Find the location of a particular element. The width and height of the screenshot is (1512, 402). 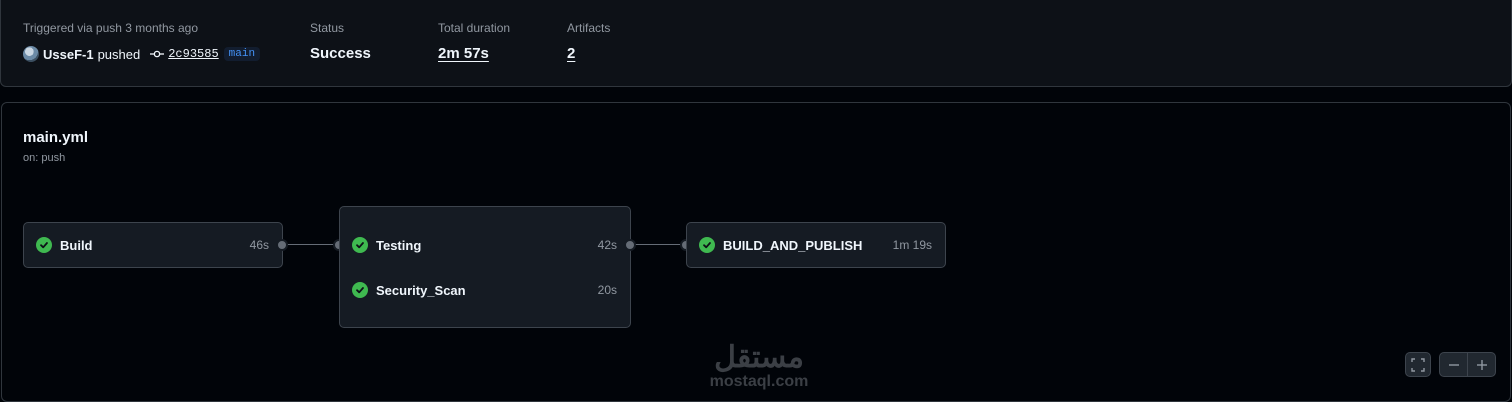

job-build-and-publish: BUILD_AND_PUBLISH 1m 19s is located at coordinates (816, 245).